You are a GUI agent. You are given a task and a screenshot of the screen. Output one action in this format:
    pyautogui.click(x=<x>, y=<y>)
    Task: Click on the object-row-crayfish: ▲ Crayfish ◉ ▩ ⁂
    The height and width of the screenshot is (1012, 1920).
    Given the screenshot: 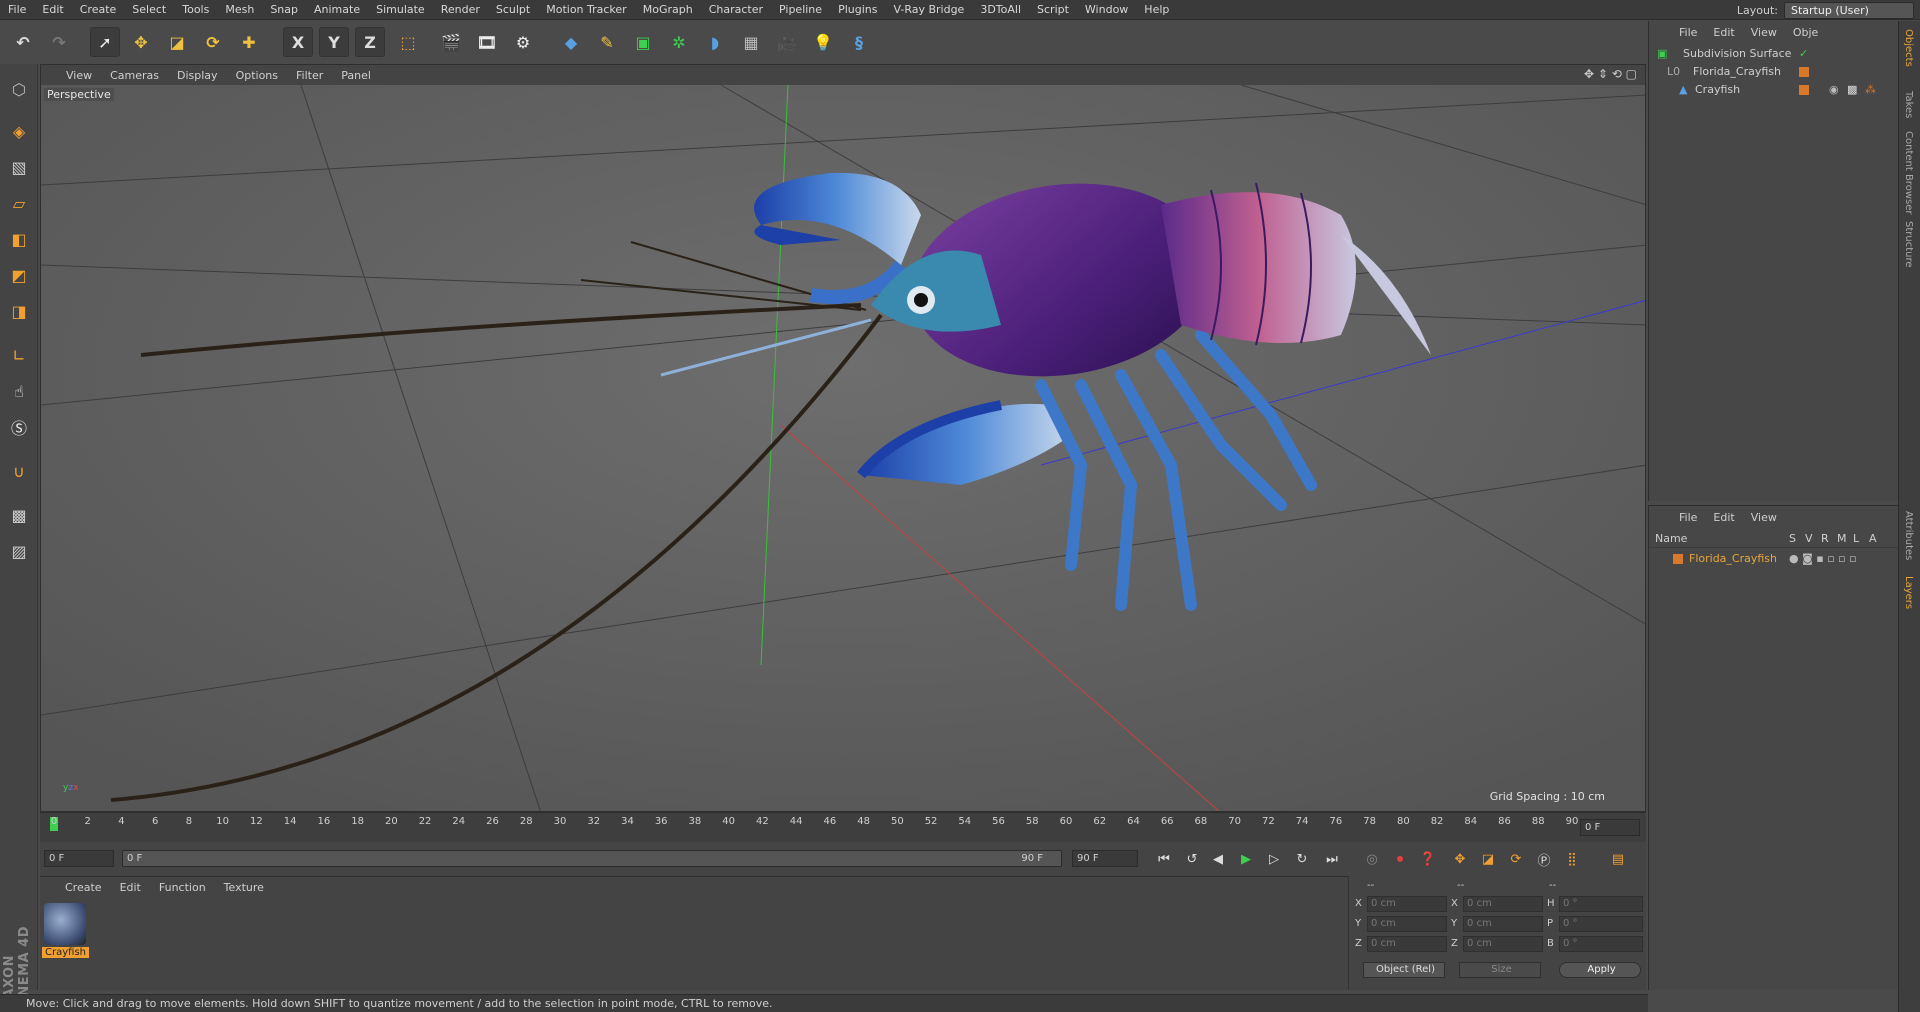 What is the action you would take?
    pyautogui.click(x=1773, y=90)
    